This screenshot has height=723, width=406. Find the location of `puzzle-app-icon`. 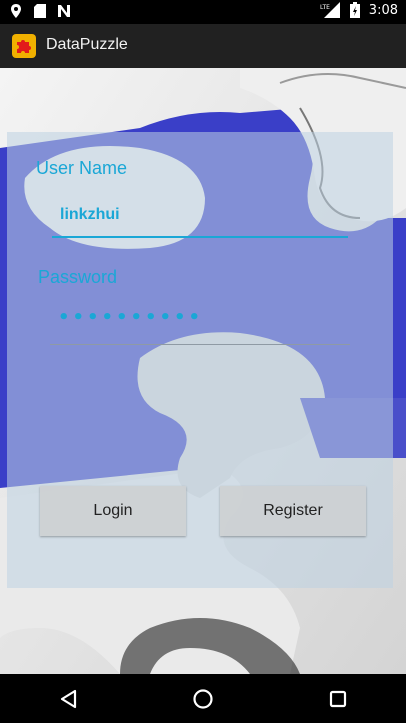

puzzle-app-icon is located at coordinates (24, 46).